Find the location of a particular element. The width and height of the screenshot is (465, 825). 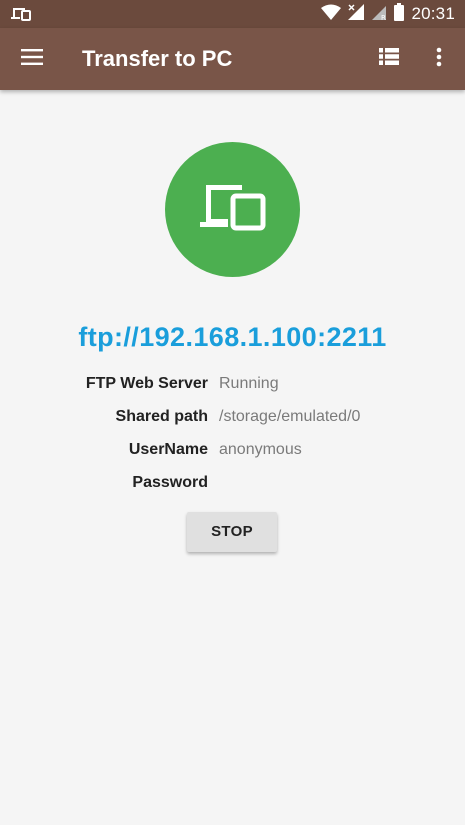

app-title: Transfer to PC is located at coordinates (157, 58).